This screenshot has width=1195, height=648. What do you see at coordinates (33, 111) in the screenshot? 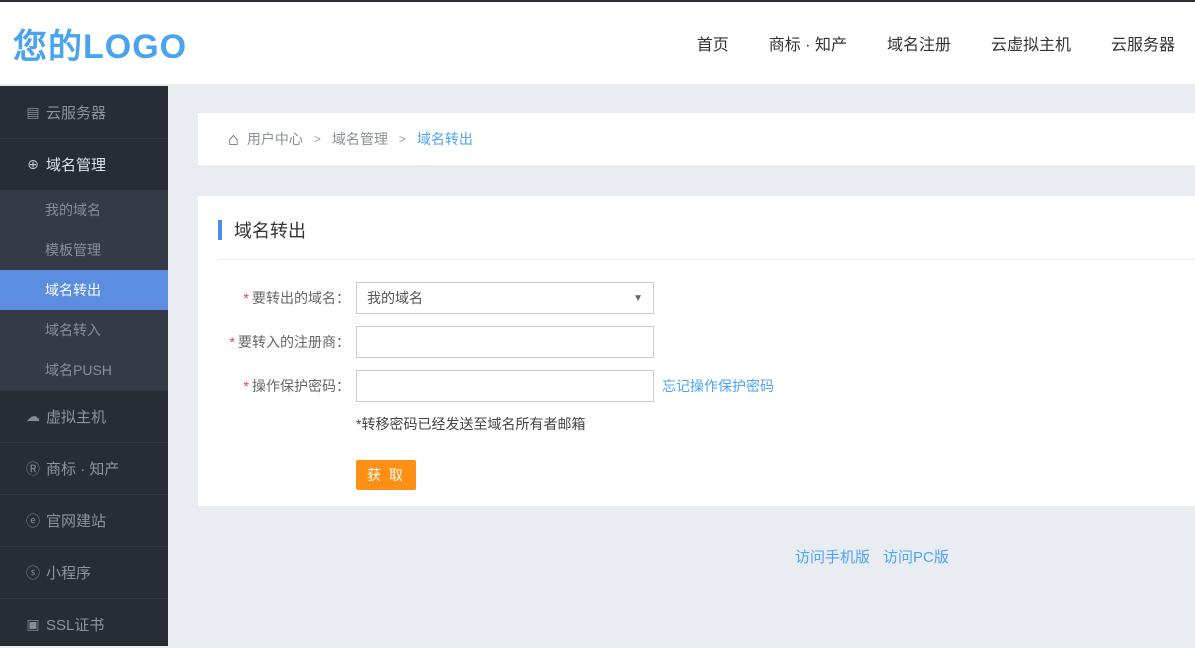
I see `server-icon: ▤` at bounding box center [33, 111].